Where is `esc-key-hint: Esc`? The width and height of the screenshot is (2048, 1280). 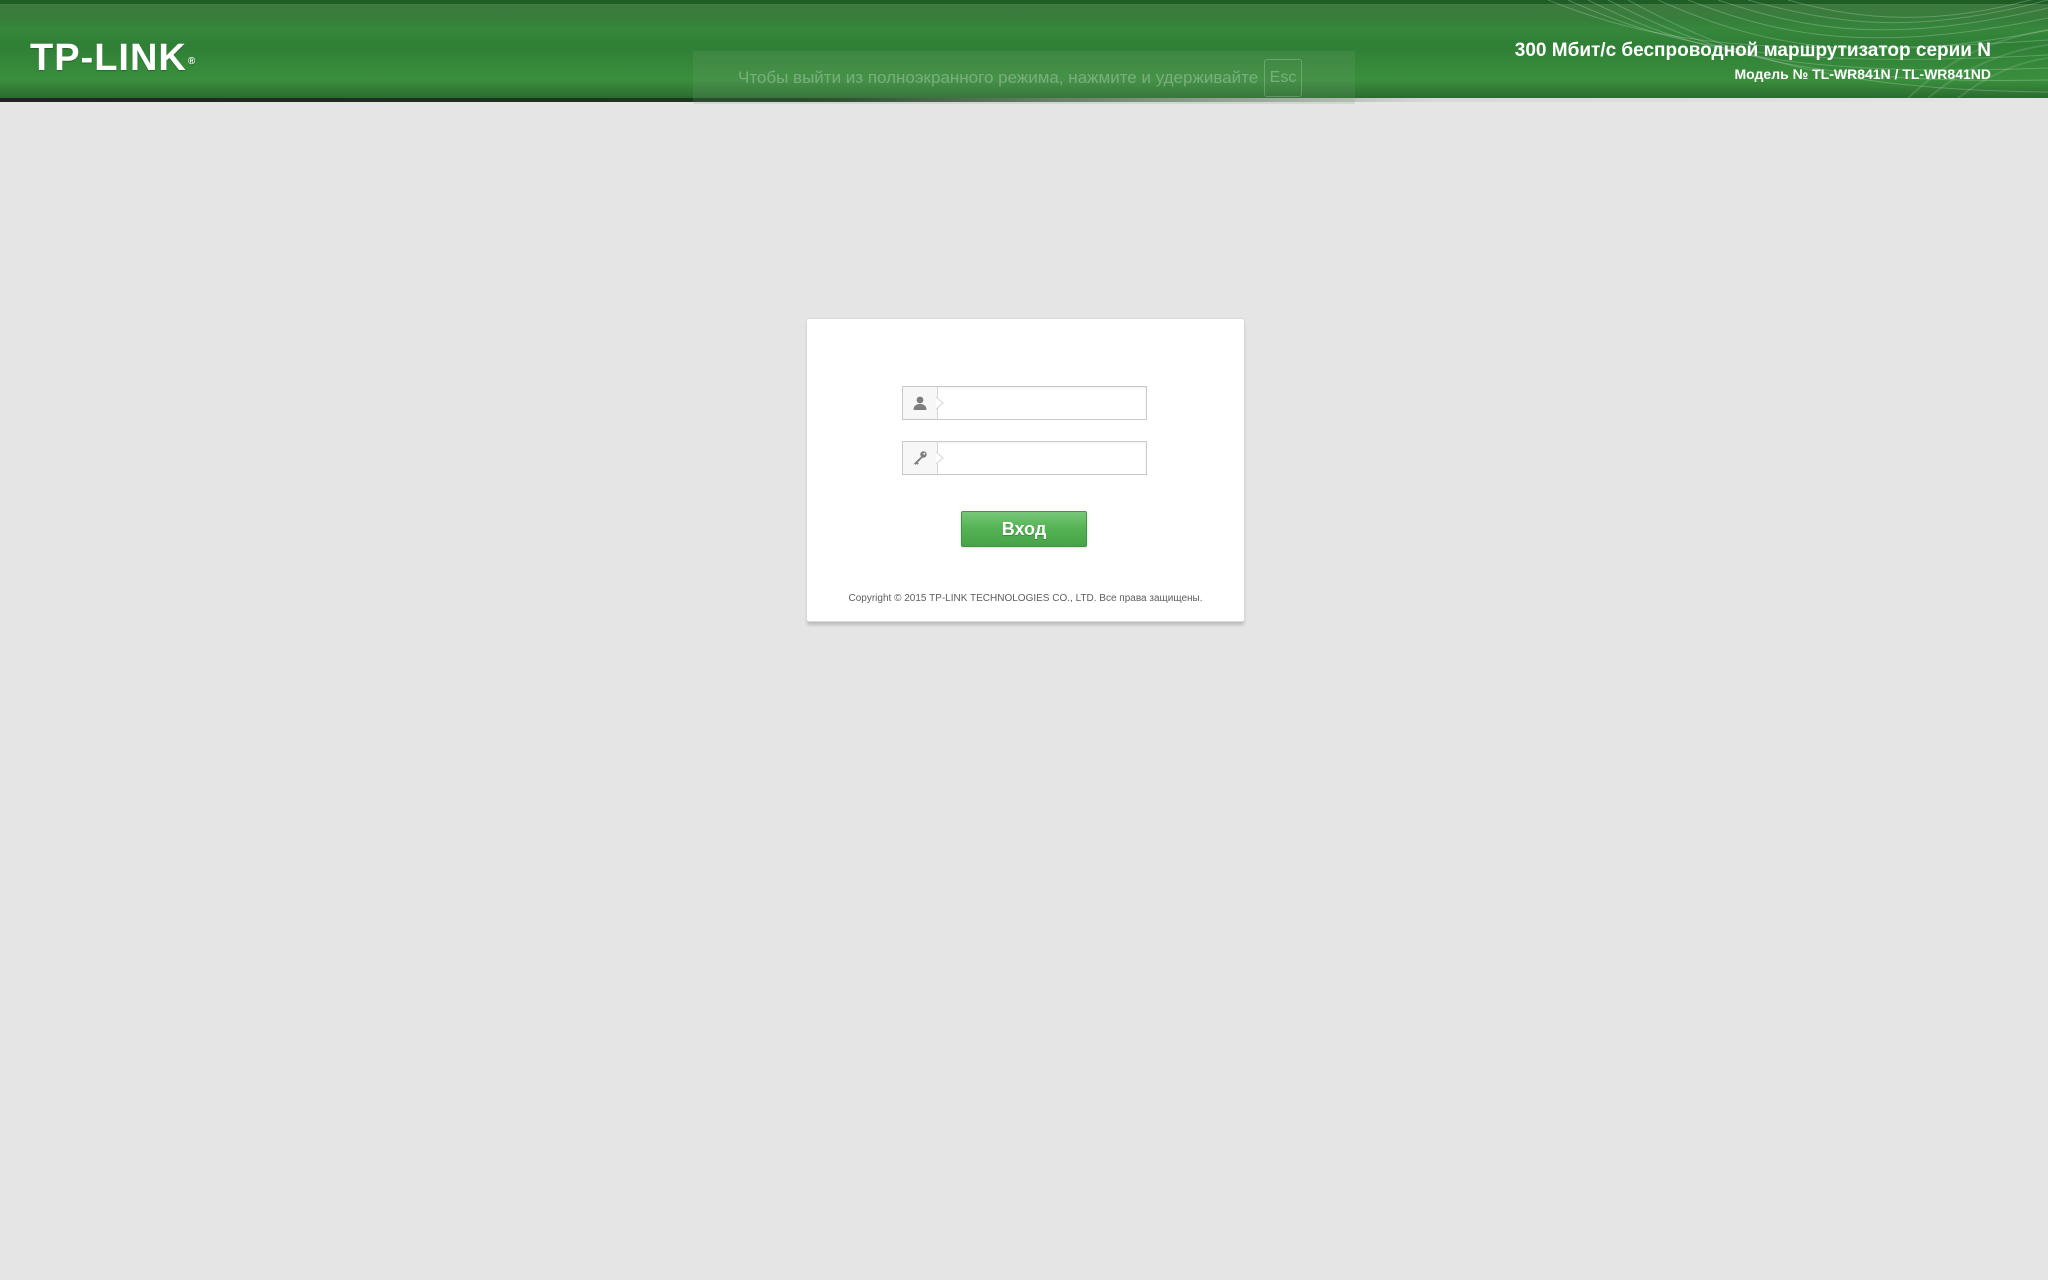
esc-key-hint: Esc is located at coordinates (1283, 78).